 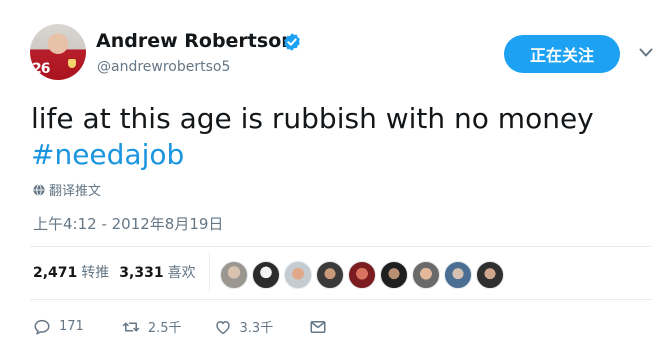 What do you see at coordinates (341, 299) in the screenshot?
I see `divider-bottom` at bounding box center [341, 299].